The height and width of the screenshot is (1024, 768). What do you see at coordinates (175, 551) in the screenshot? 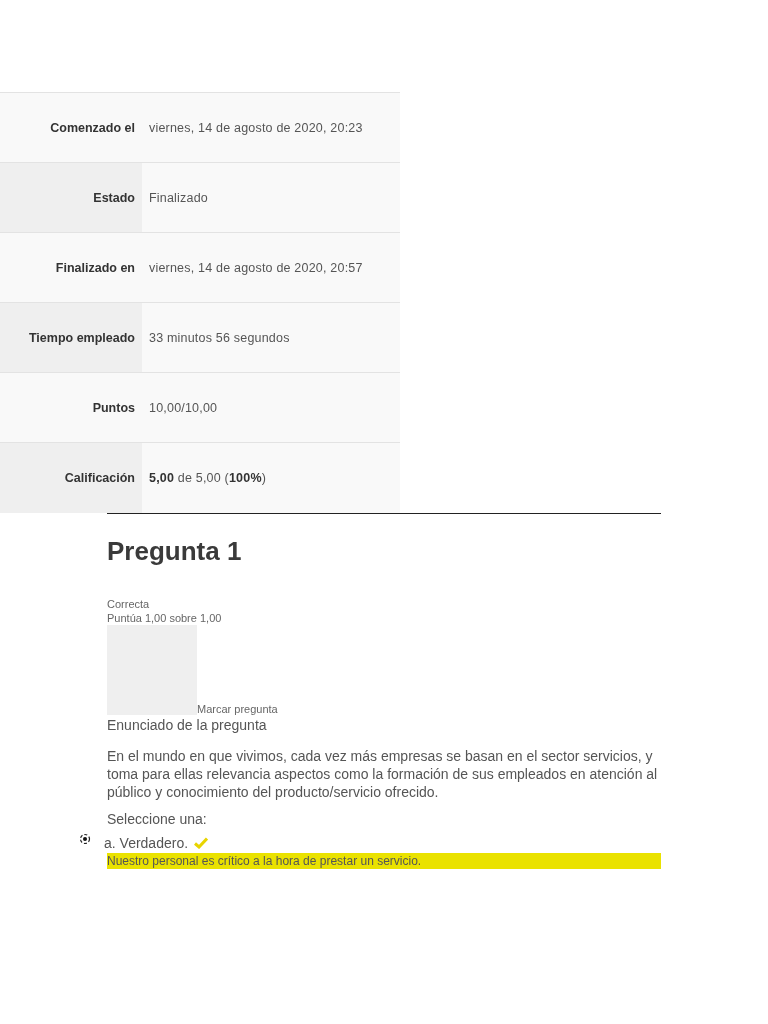
I see `question-title: Pregunta 1` at bounding box center [175, 551].